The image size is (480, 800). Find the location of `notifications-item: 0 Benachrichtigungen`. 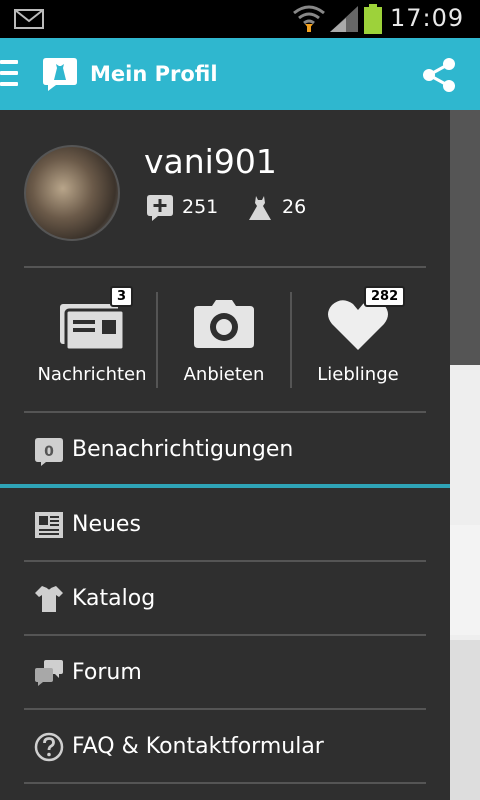

notifications-item: 0 Benachrichtigungen is located at coordinates (225, 450).